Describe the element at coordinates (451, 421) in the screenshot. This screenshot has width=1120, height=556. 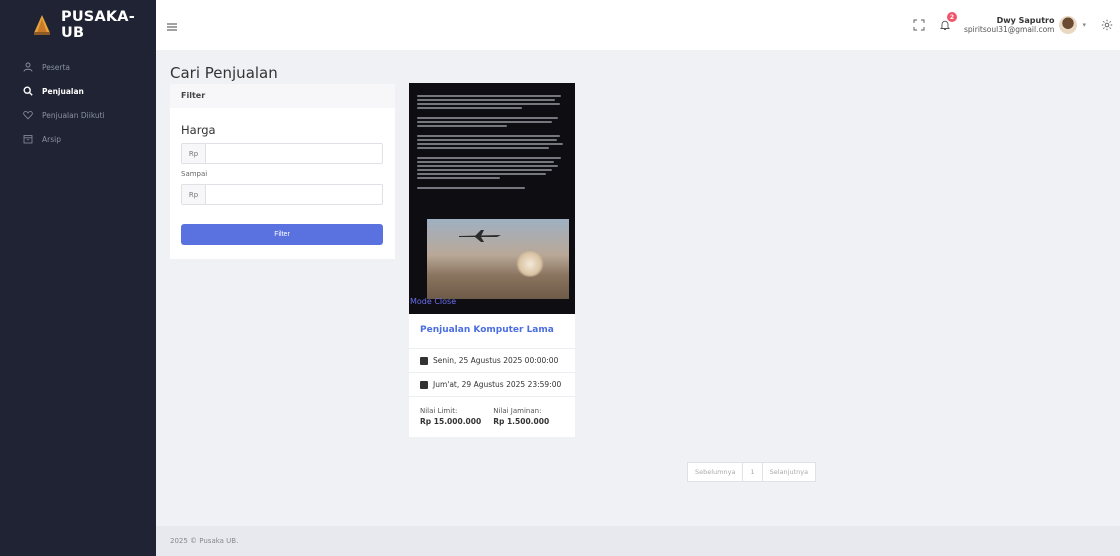
I see `limit-value: Rp 15.000.000` at that location.